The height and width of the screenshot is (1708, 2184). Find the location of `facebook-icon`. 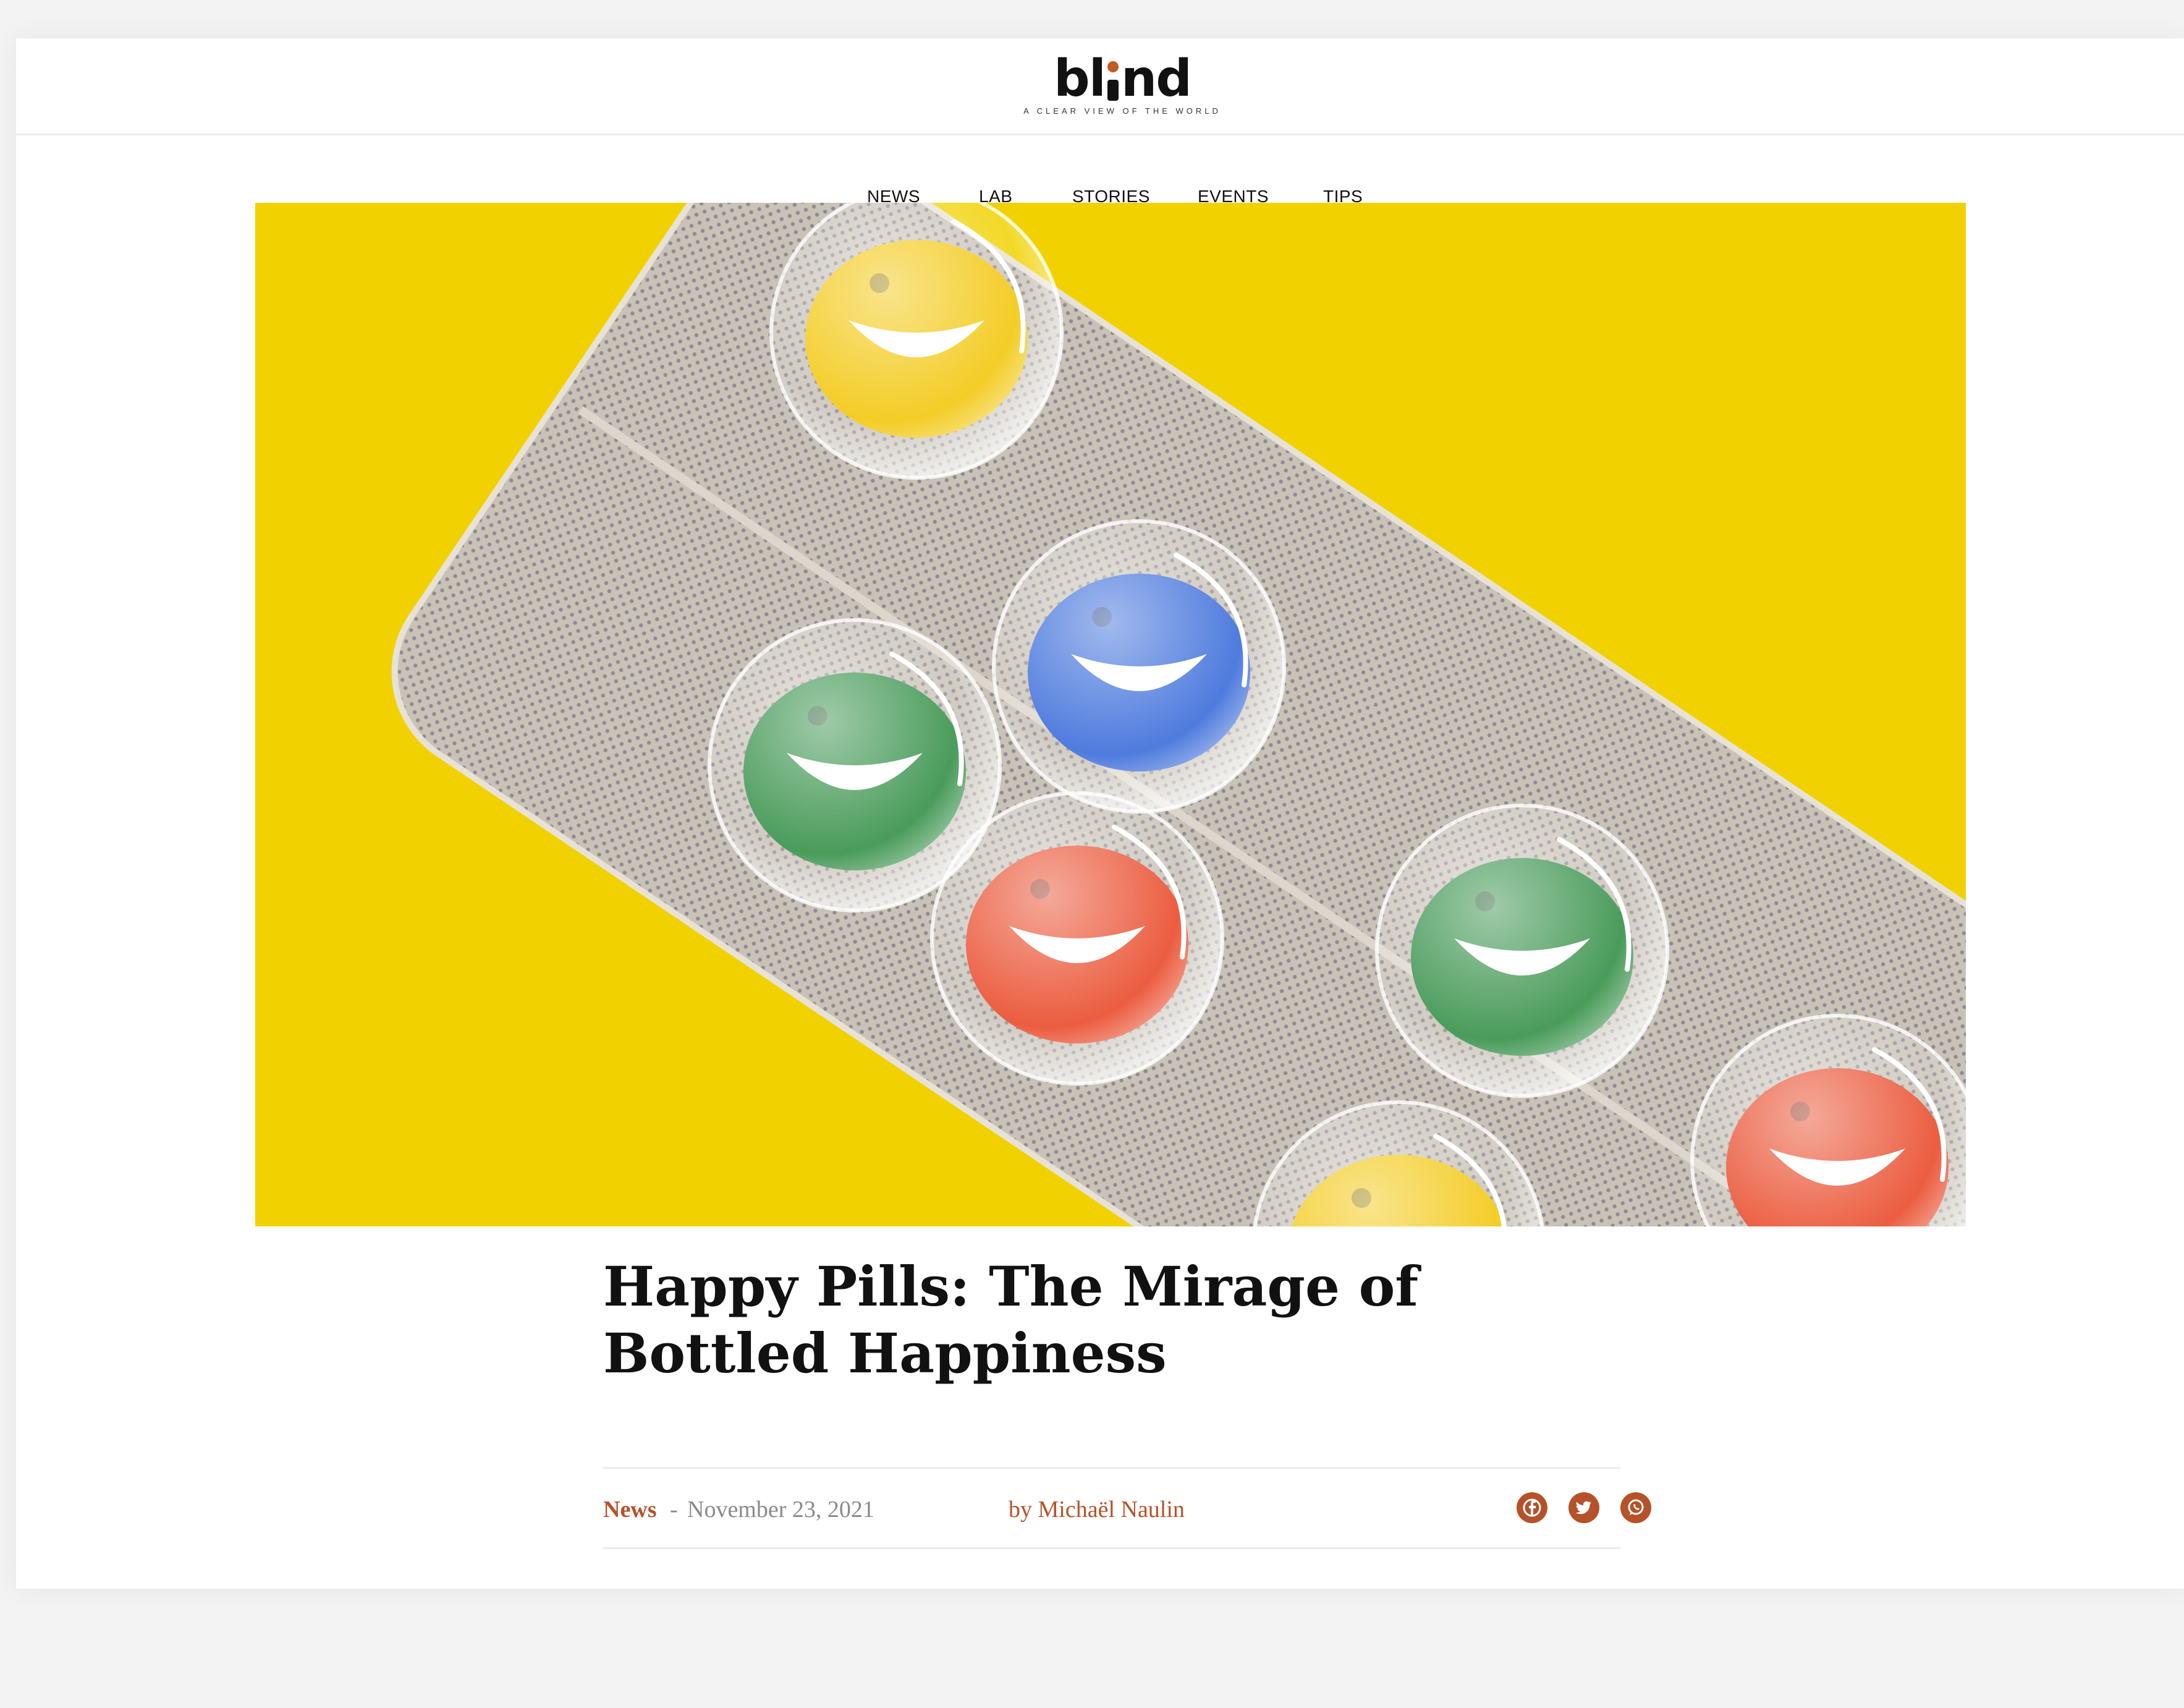

facebook-icon is located at coordinates (1532, 1507).